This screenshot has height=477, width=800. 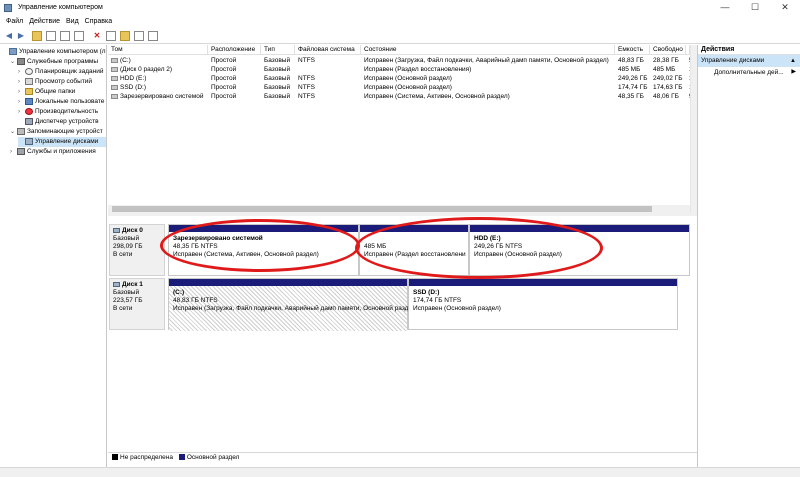 I want to click on title-bar: Управление компьютером — ☐ ✕, so click(x=400, y=8).